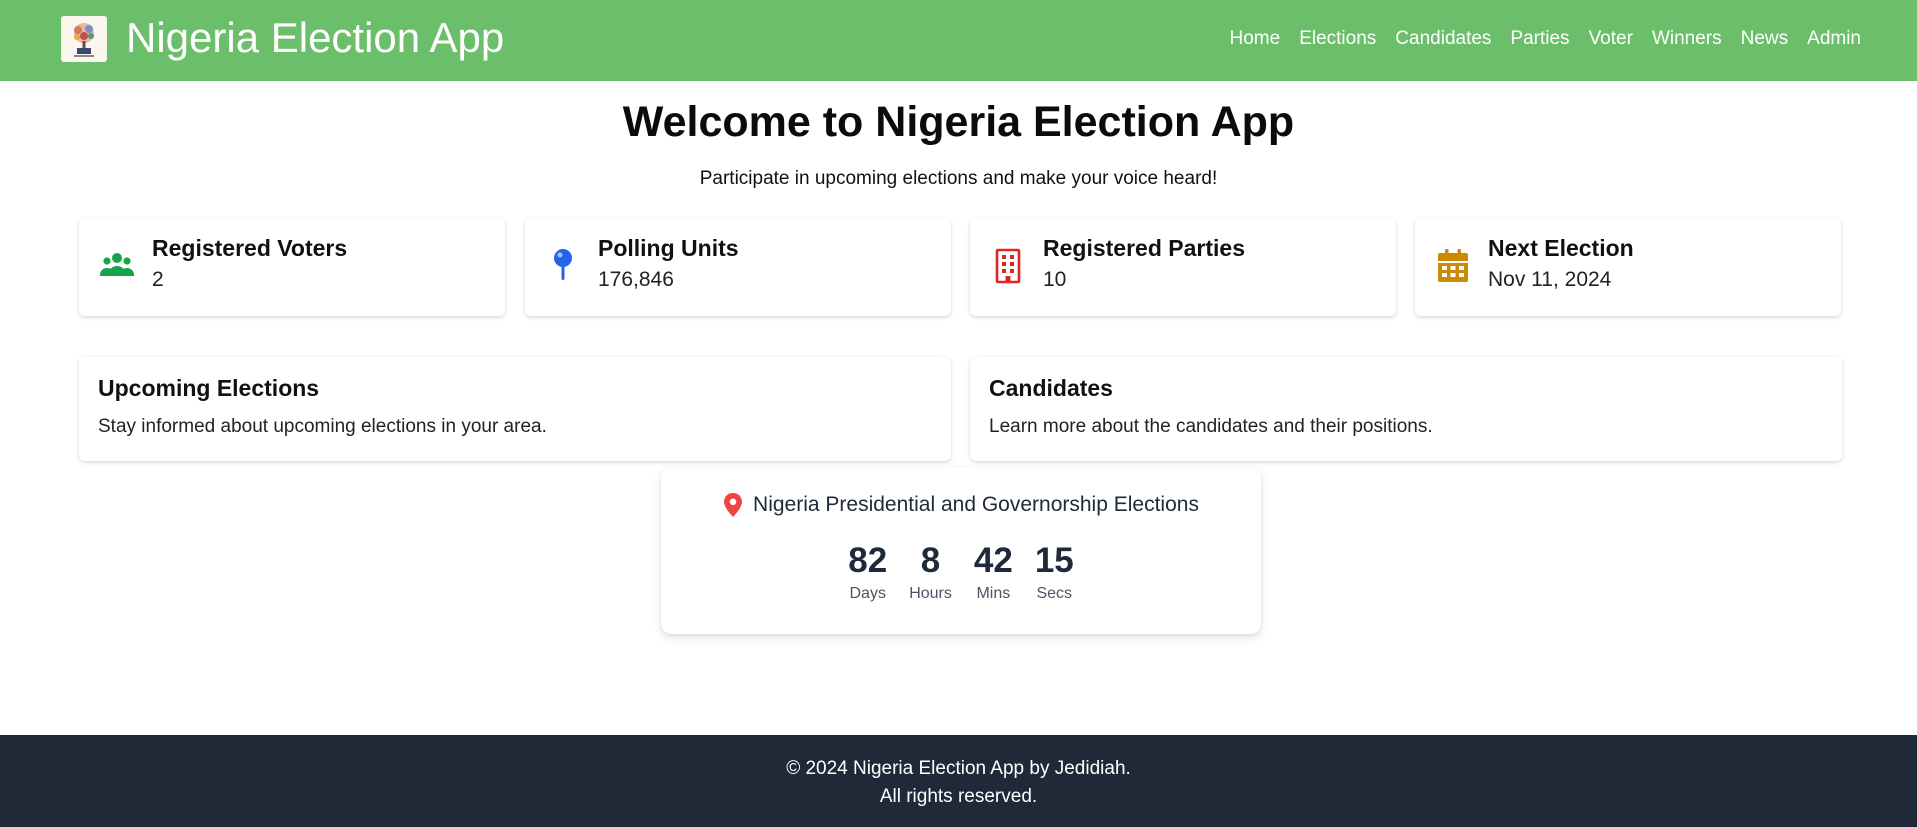  I want to click on countdown-value: 42, so click(993, 560).